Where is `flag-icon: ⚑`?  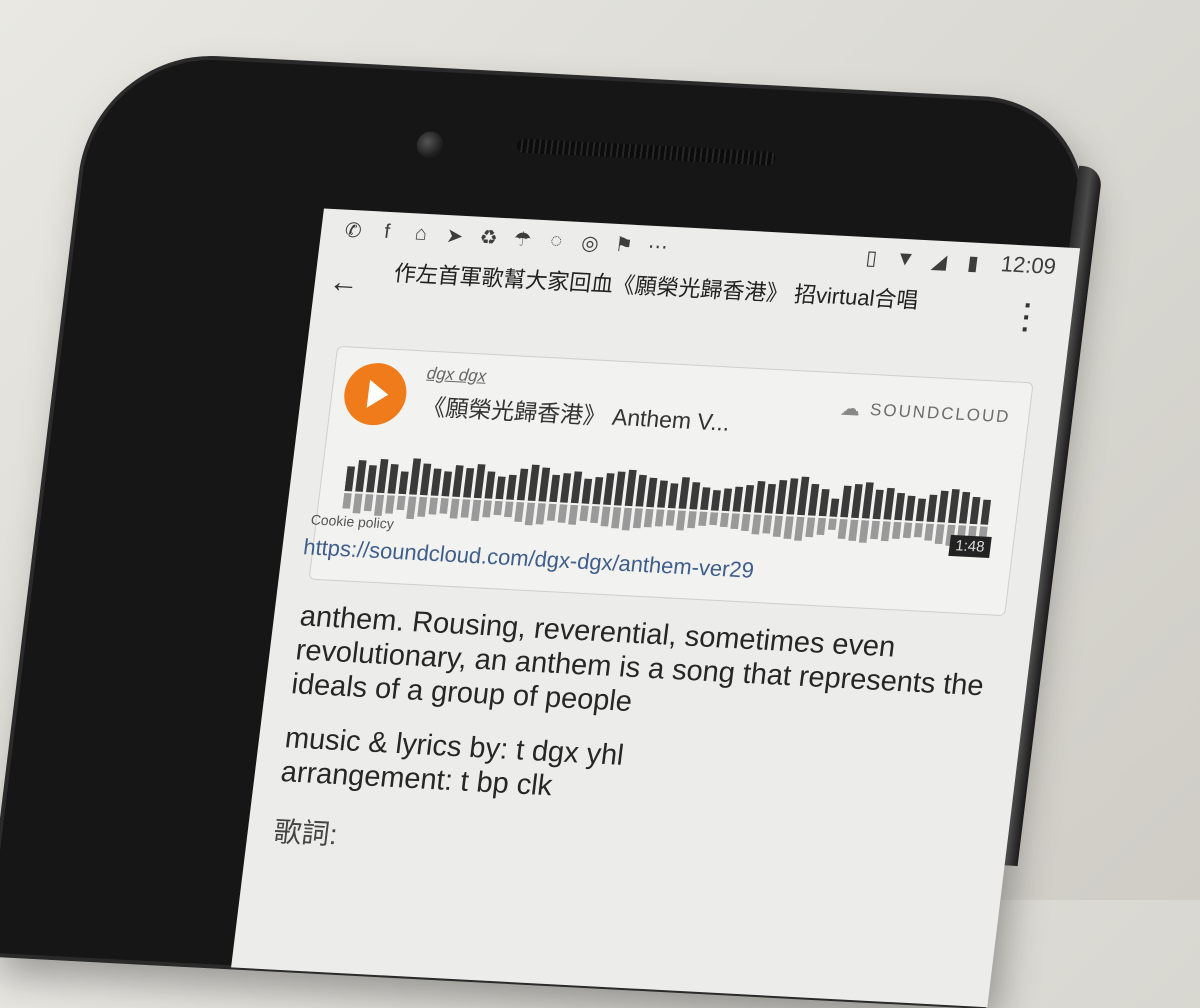
flag-icon: ⚑ is located at coordinates (624, 245).